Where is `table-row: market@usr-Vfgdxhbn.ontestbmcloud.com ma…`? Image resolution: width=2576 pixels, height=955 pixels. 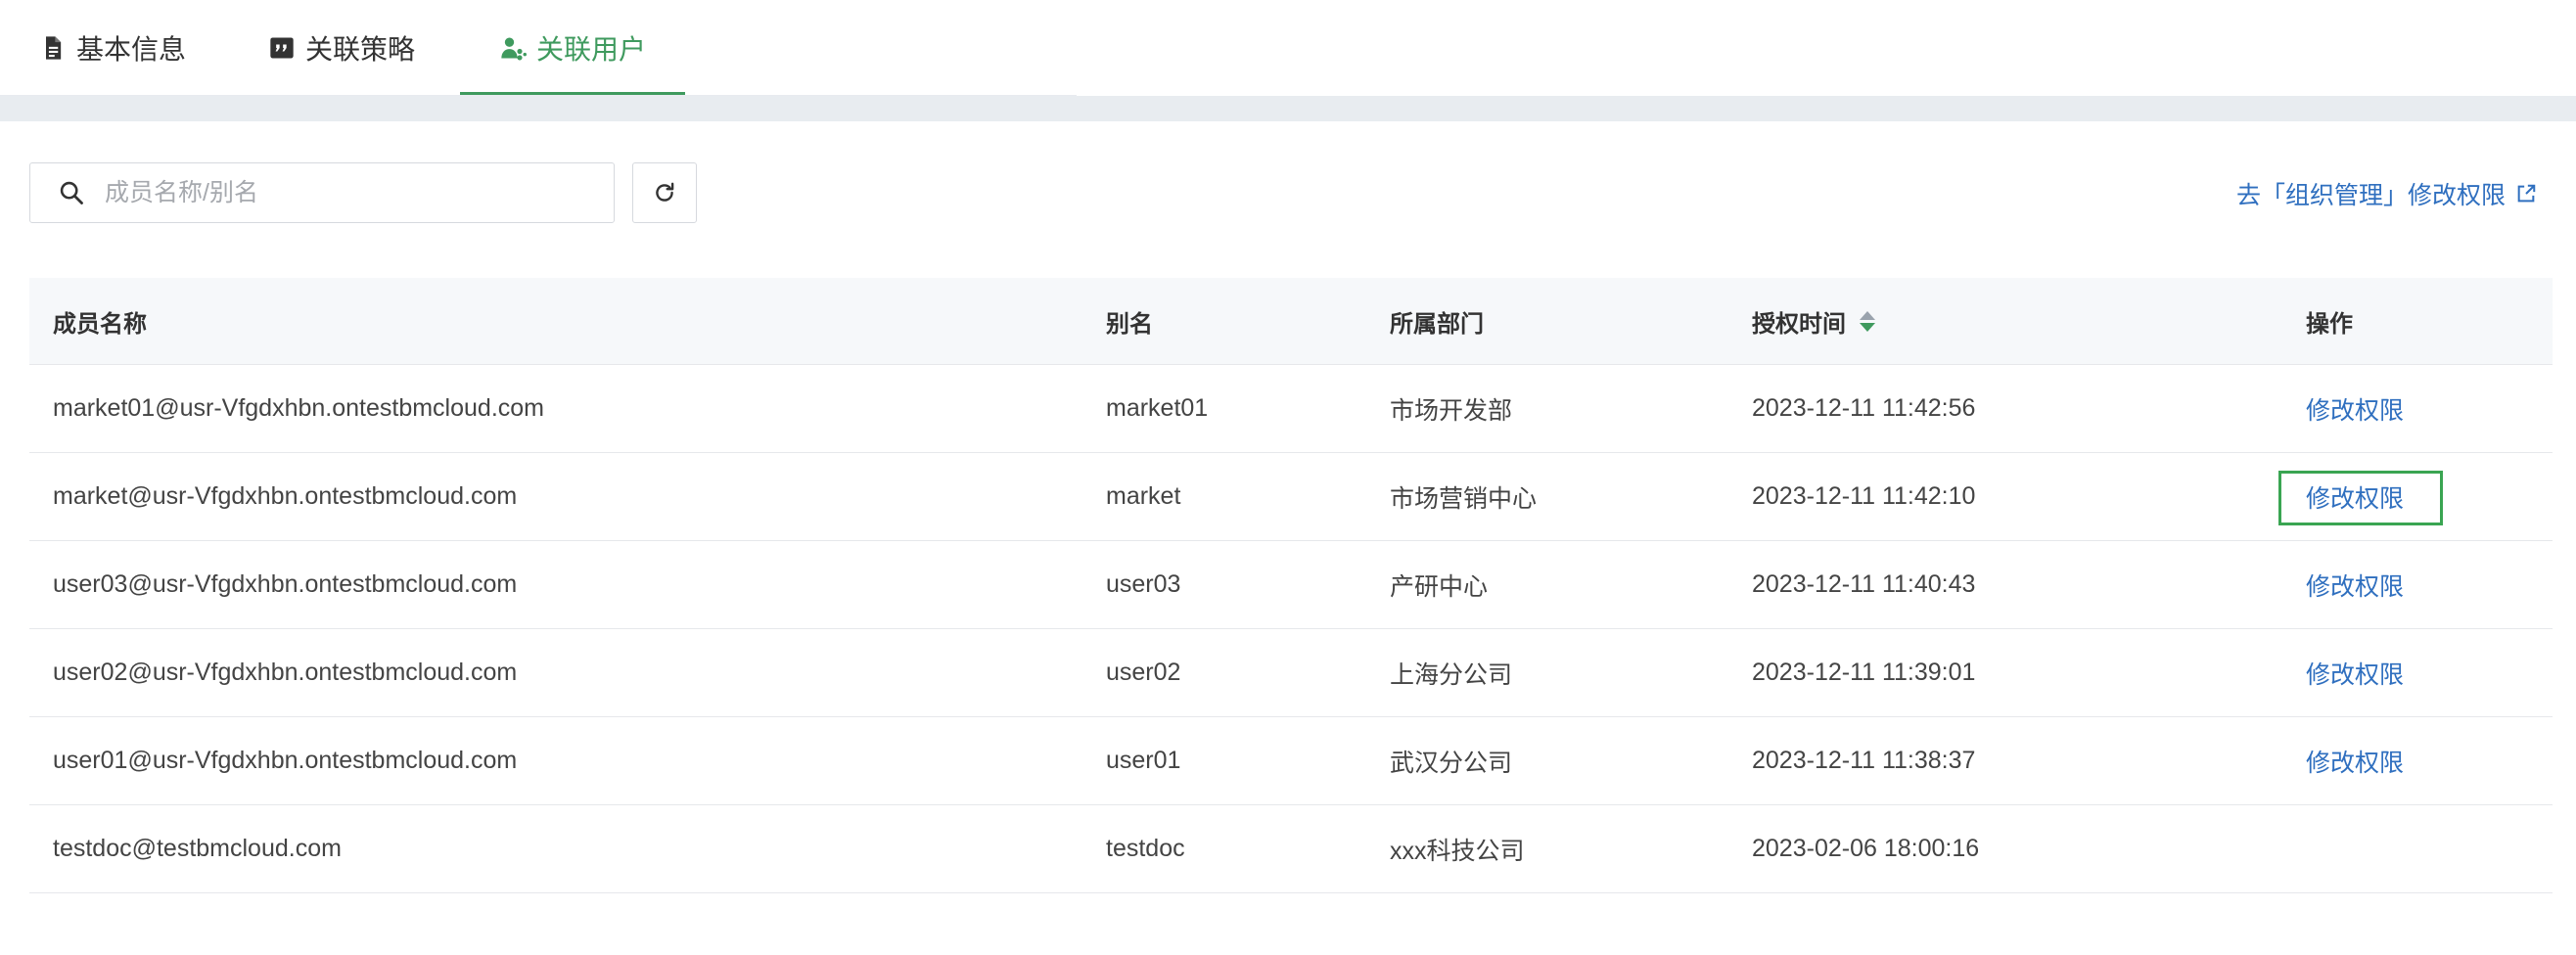
table-row: market@usr-Vfgdxhbn.ontestbmcloud.com ma… is located at coordinates (1291, 497).